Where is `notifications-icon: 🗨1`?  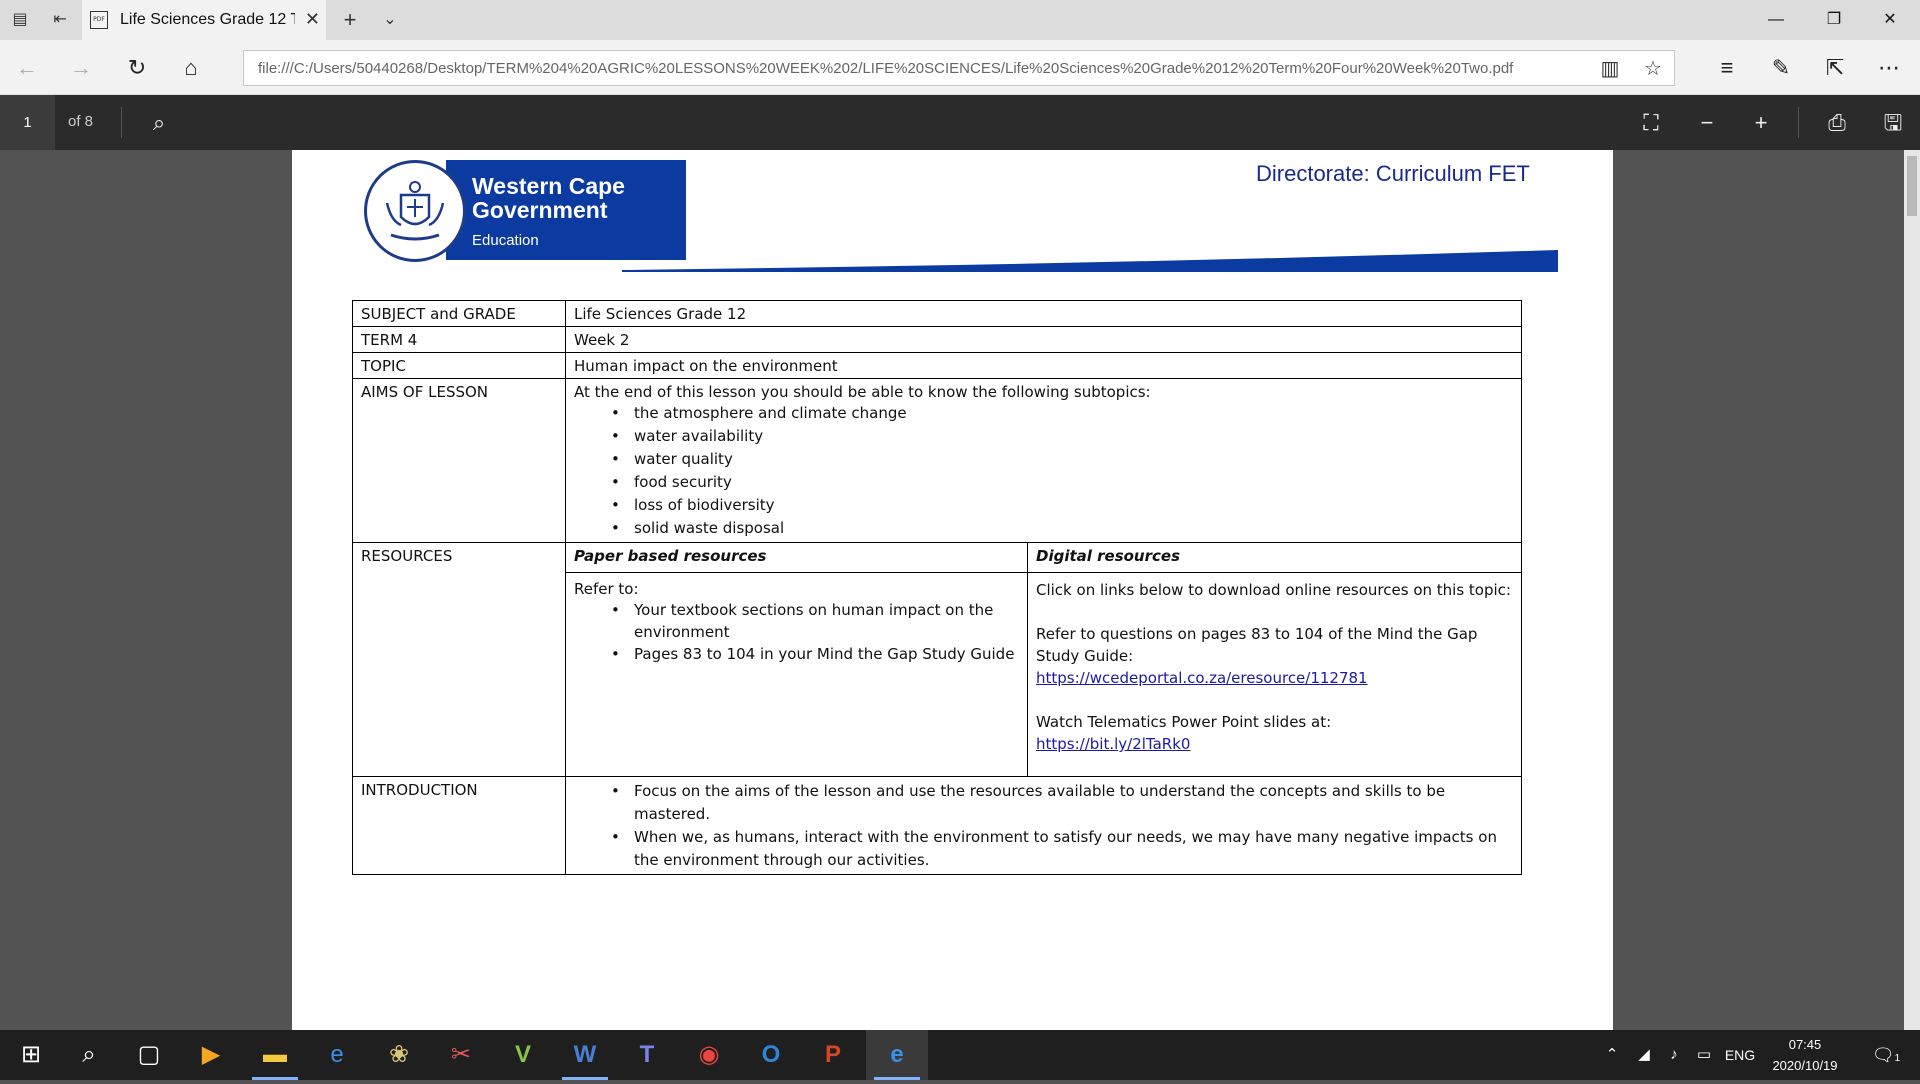
notifications-icon: 🗨1 is located at coordinates (1886, 1055).